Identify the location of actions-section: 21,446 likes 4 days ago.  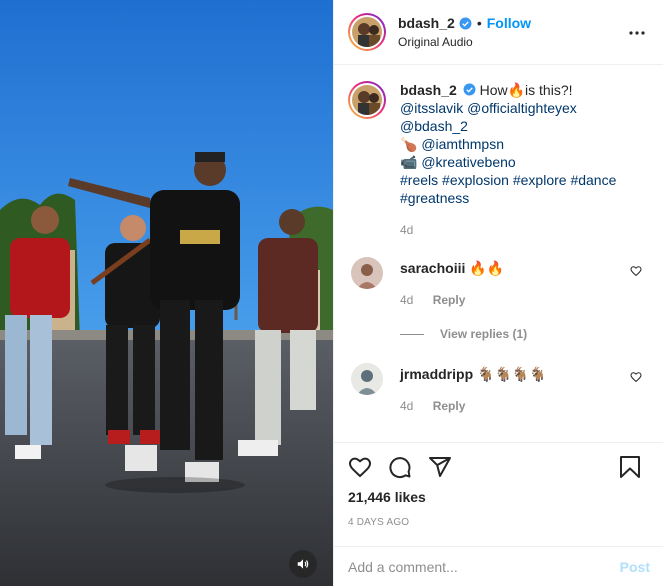
(498, 485).